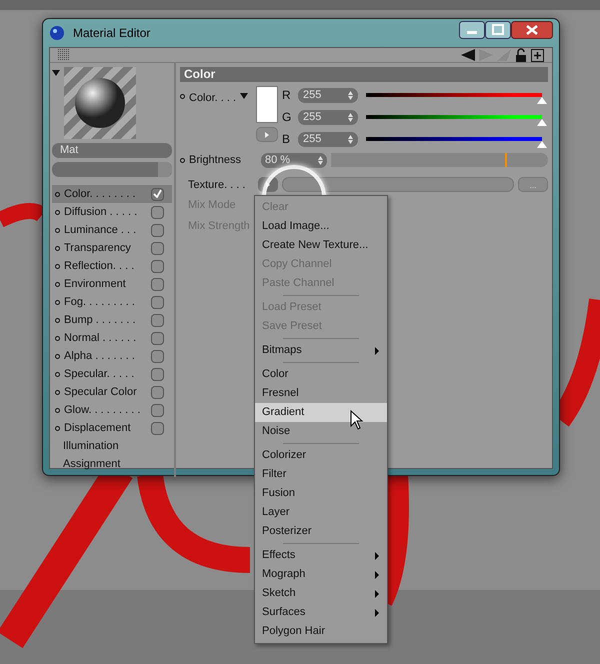  What do you see at coordinates (321, 431) in the screenshot?
I see `menu-item: Noise` at bounding box center [321, 431].